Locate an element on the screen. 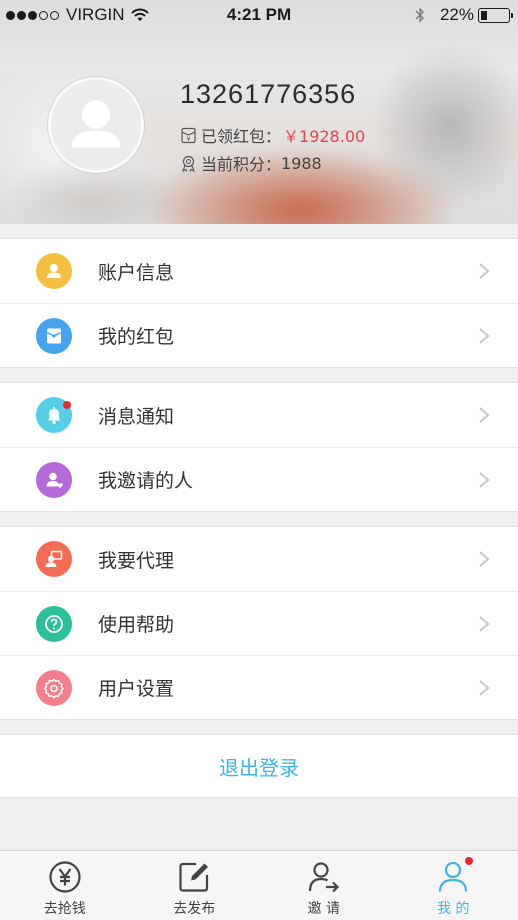  tab-me: 我 的 is located at coordinates (453, 885).